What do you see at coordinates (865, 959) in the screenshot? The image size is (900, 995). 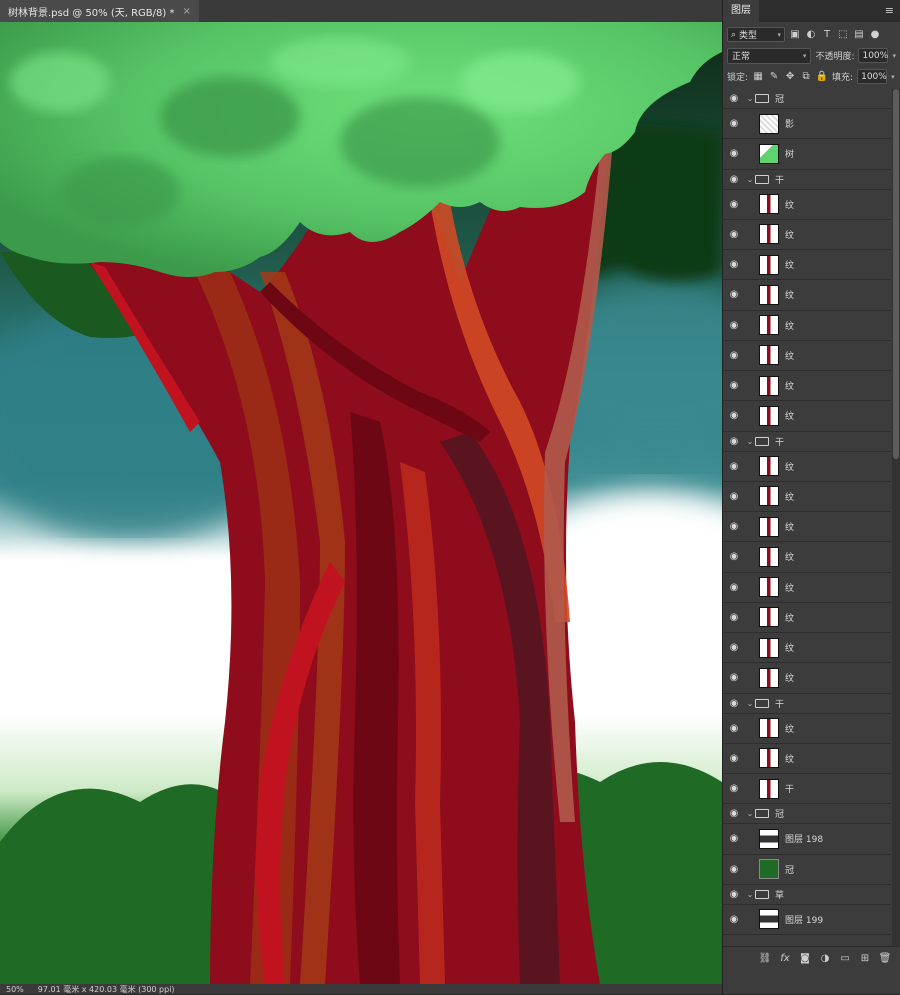 I see `new-layer-icon: ⊞` at bounding box center [865, 959].